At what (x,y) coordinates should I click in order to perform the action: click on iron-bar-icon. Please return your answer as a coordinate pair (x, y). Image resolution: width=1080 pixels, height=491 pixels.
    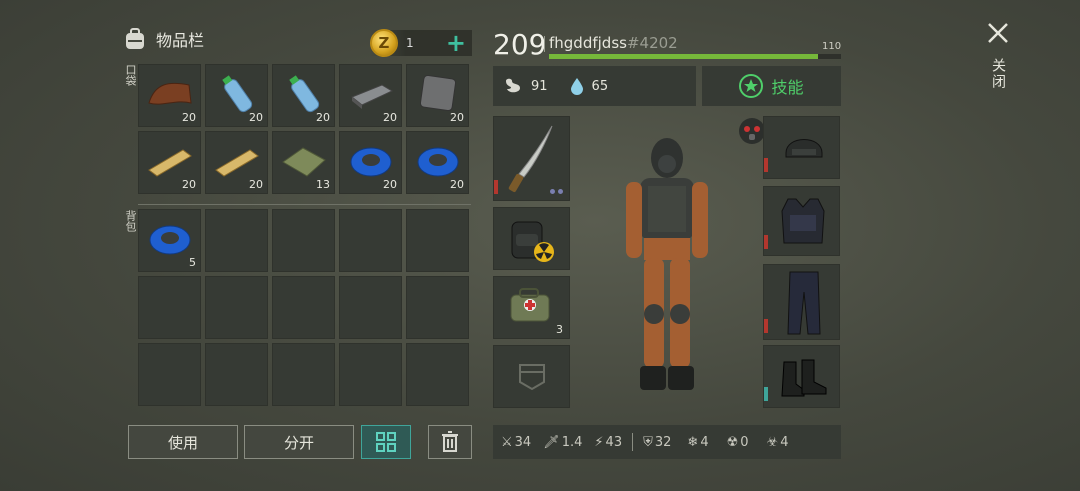
    Looking at the image, I should click on (371, 94).